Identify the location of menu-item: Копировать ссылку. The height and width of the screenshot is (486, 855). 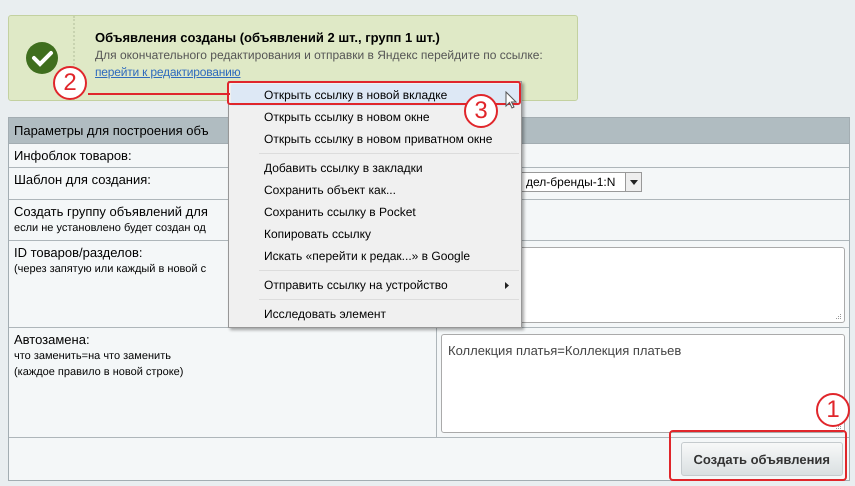
(304, 234).